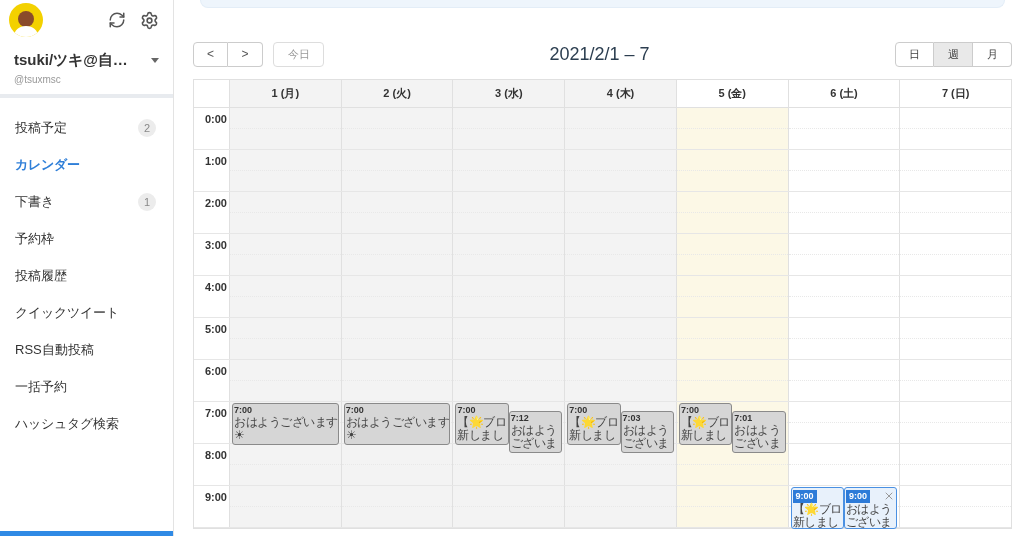 This screenshot has width=1024, height=536. I want to click on next-button: >, so click(245, 54).